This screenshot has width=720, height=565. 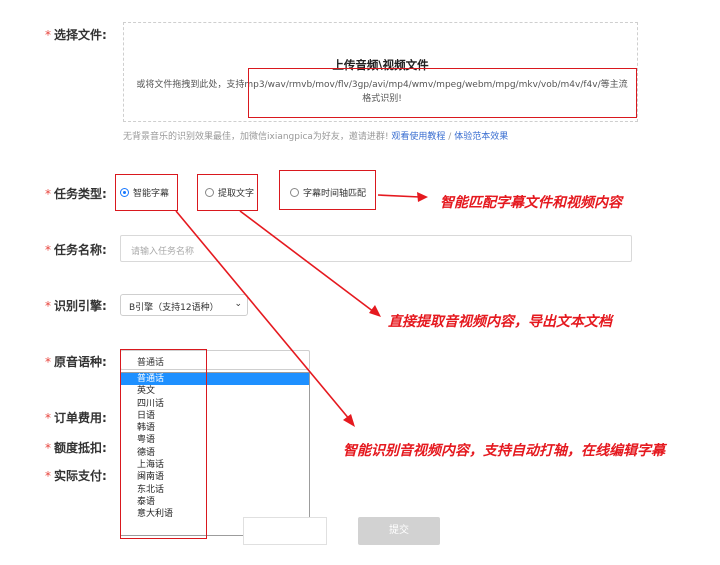 What do you see at coordinates (76, 362) in the screenshot?
I see `language-label: * 原音语种:` at bounding box center [76, 362].